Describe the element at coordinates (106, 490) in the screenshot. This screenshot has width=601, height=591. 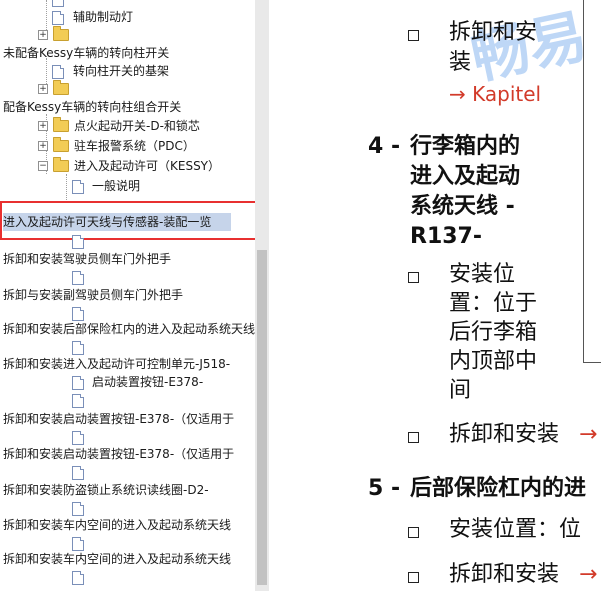
I see `tree-item-label: 拆卸和安装防盗锁止系统识读线圈-D2-` at that location.